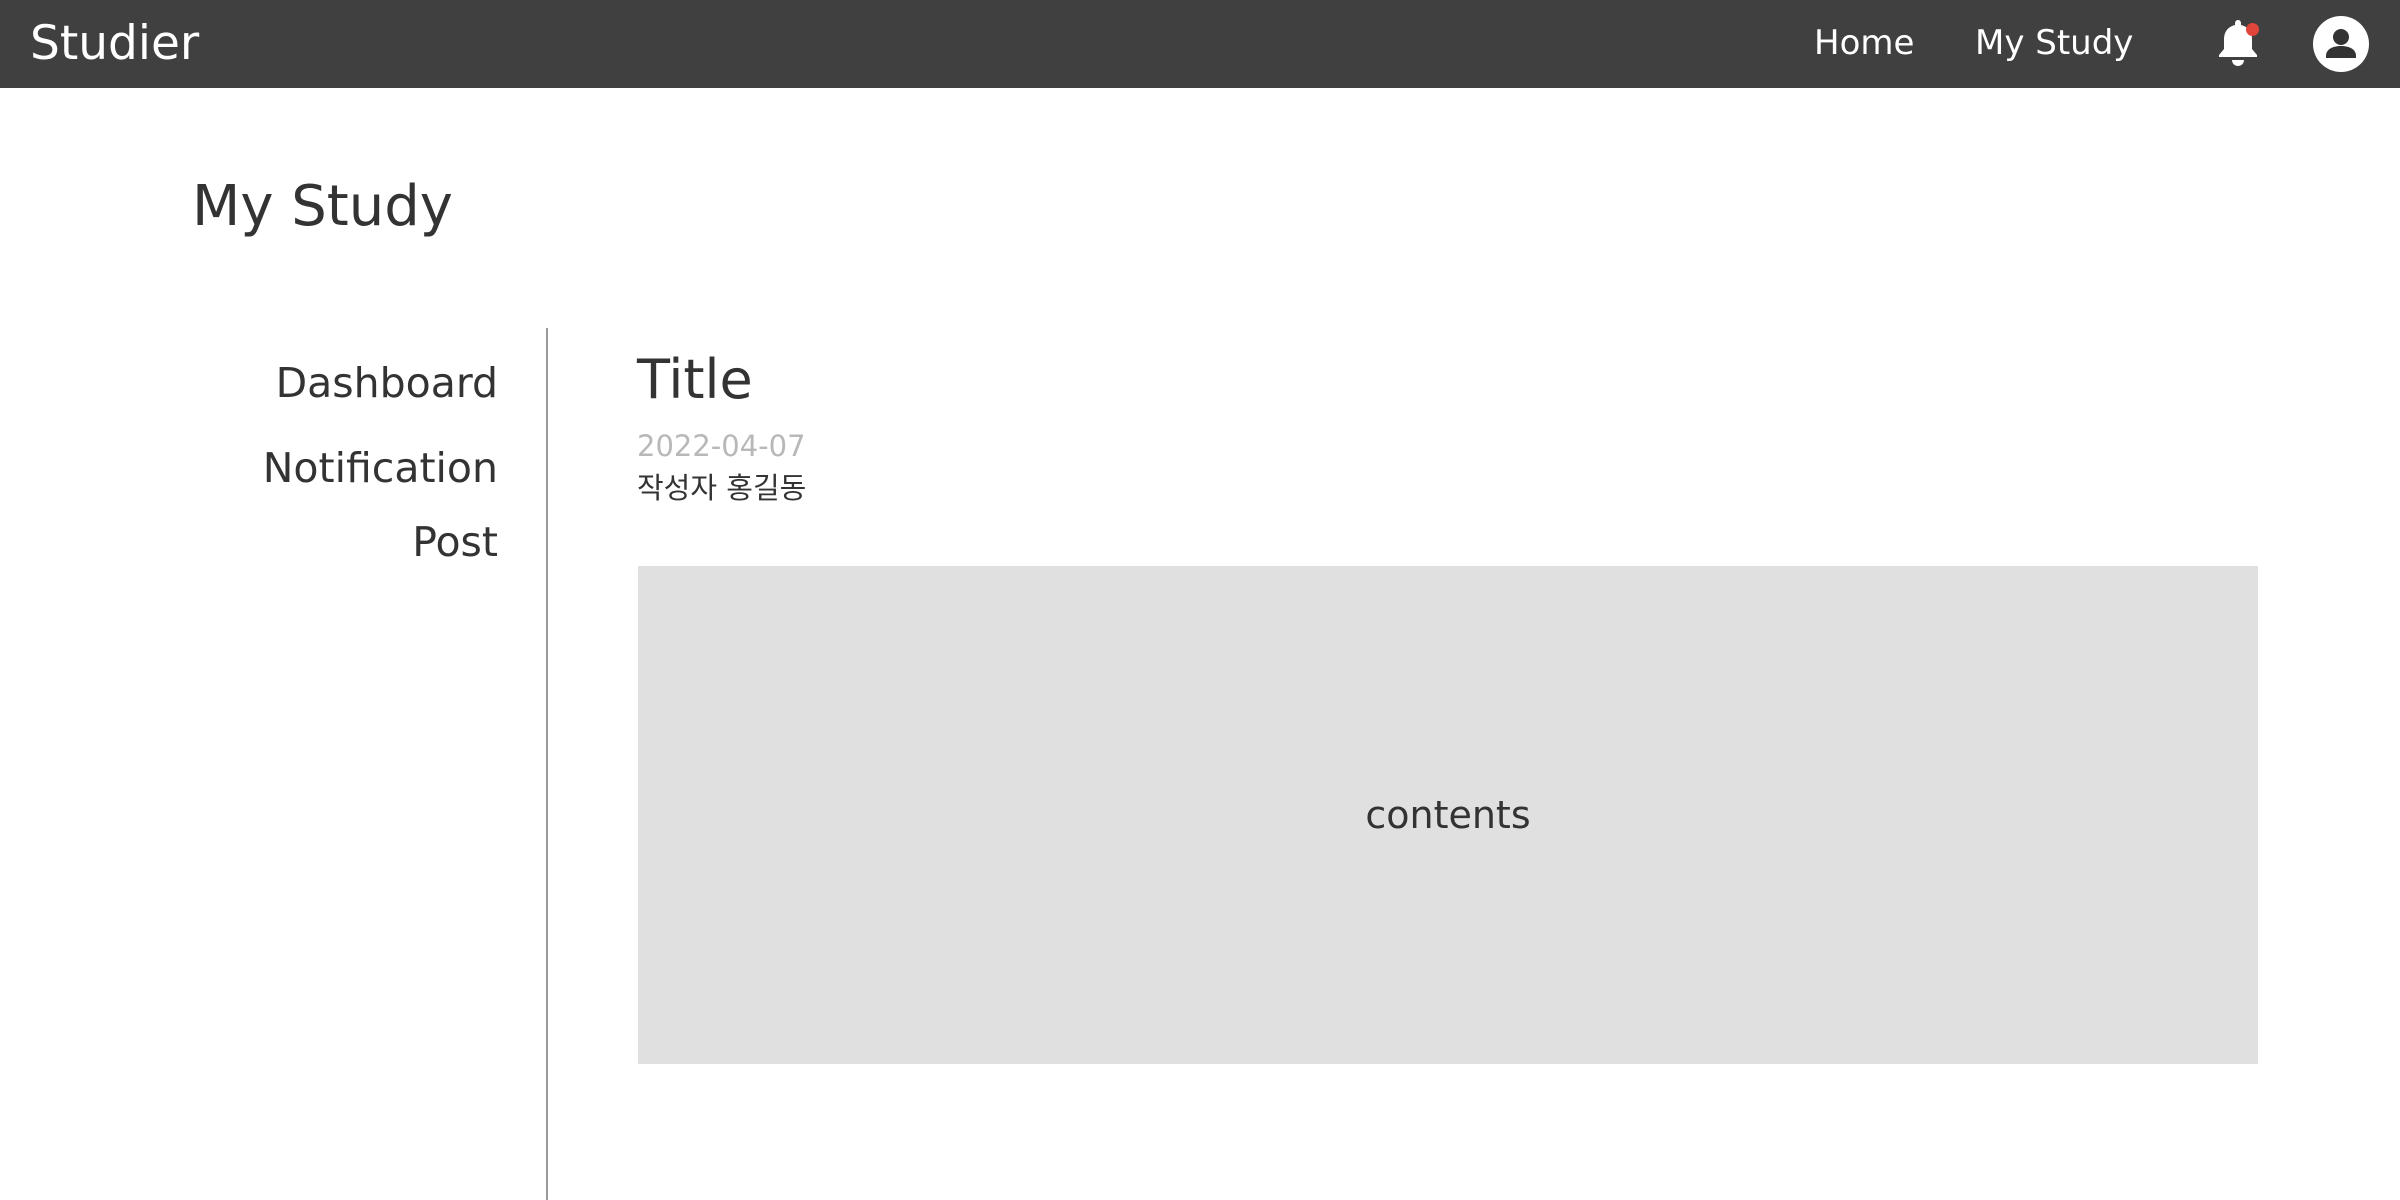 This screenshot has height=1200, width=2400. What do you see at coordinates (2252, 29) in the screenshot?
I see `notification-badge-dot` at bounding box center [2252, 29].